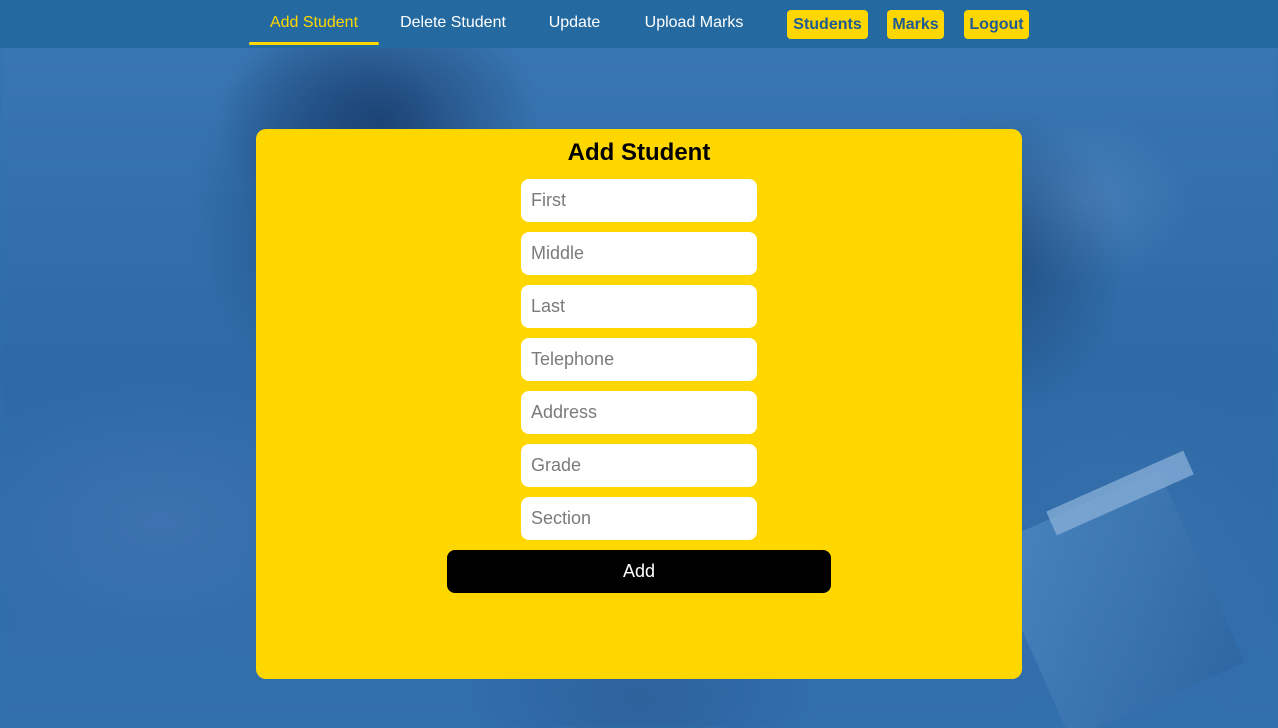 The width and height of the screenshot is (1278, 728). What do you see at coordinates (639, 253) in the screenshot?
I see `middle-name-input` at bounding box center [639, 253].